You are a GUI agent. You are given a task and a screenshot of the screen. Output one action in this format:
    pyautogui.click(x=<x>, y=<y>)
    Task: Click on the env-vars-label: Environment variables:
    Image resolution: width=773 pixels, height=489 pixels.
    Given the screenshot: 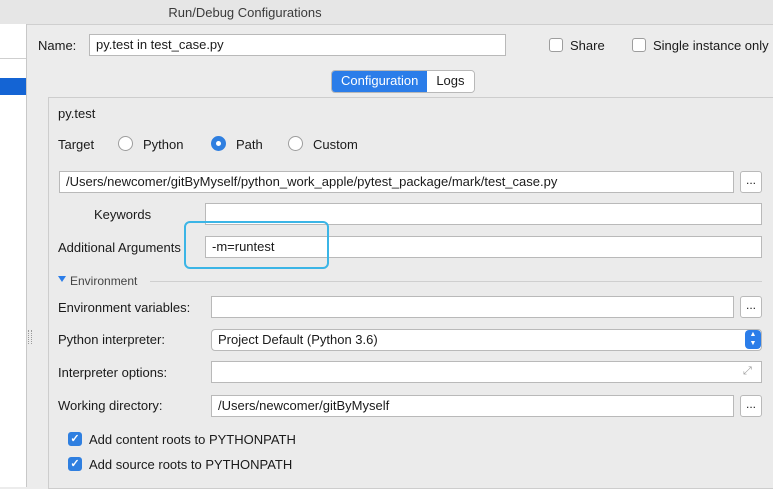 What is the action you would take?
    pyautogui.click(x=124, y=307)
    